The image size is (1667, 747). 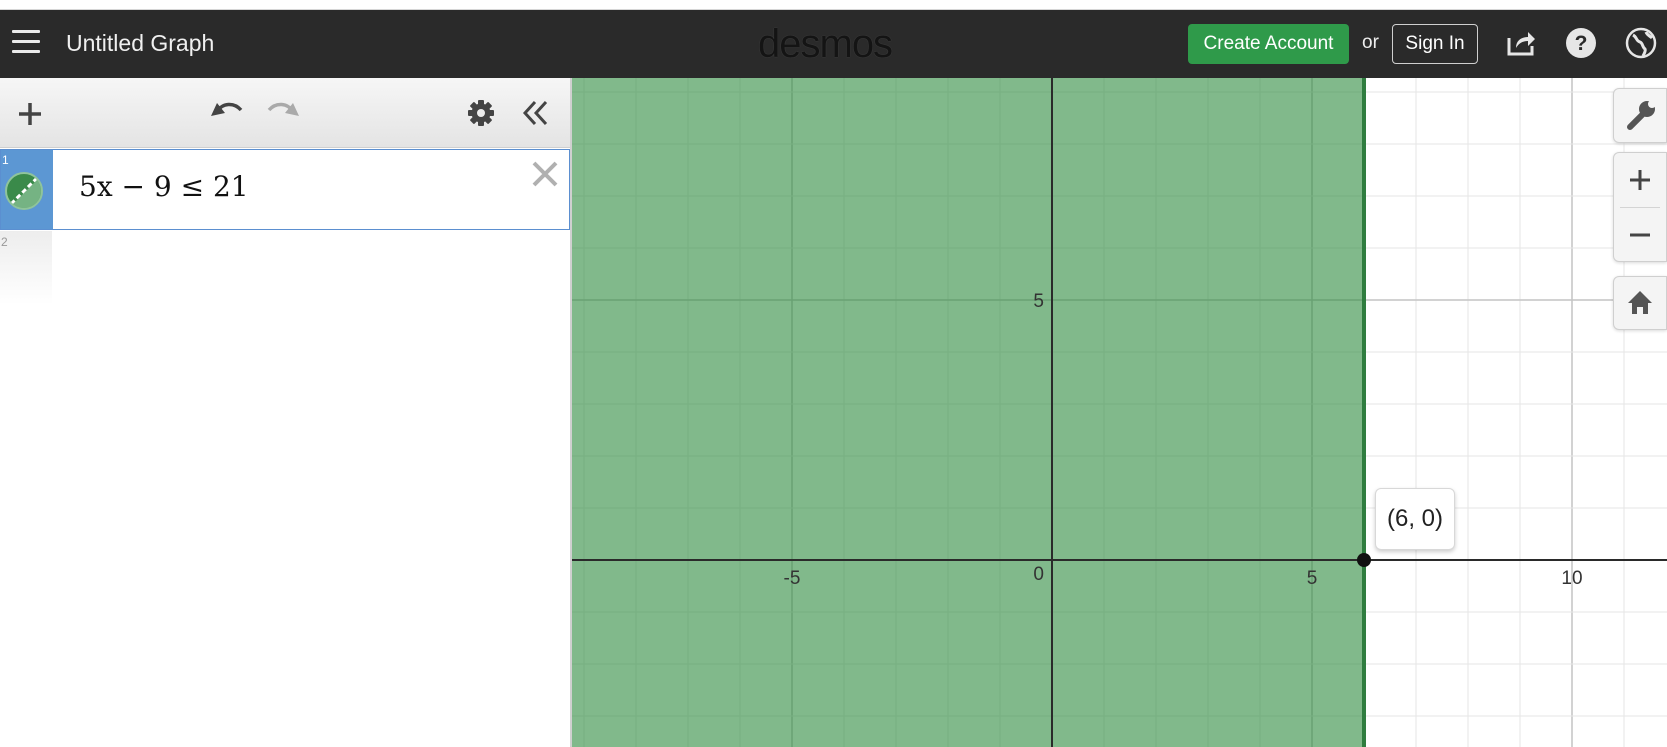 I want to click on point-label-tooltip: (6, 0), so click(x=1415, y=519).